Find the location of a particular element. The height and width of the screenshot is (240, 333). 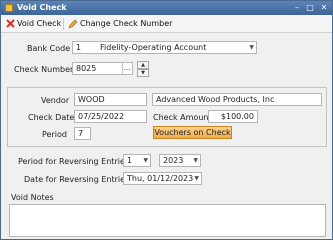

void-notes-label: Void Notes is located at coordinates (32, 197).